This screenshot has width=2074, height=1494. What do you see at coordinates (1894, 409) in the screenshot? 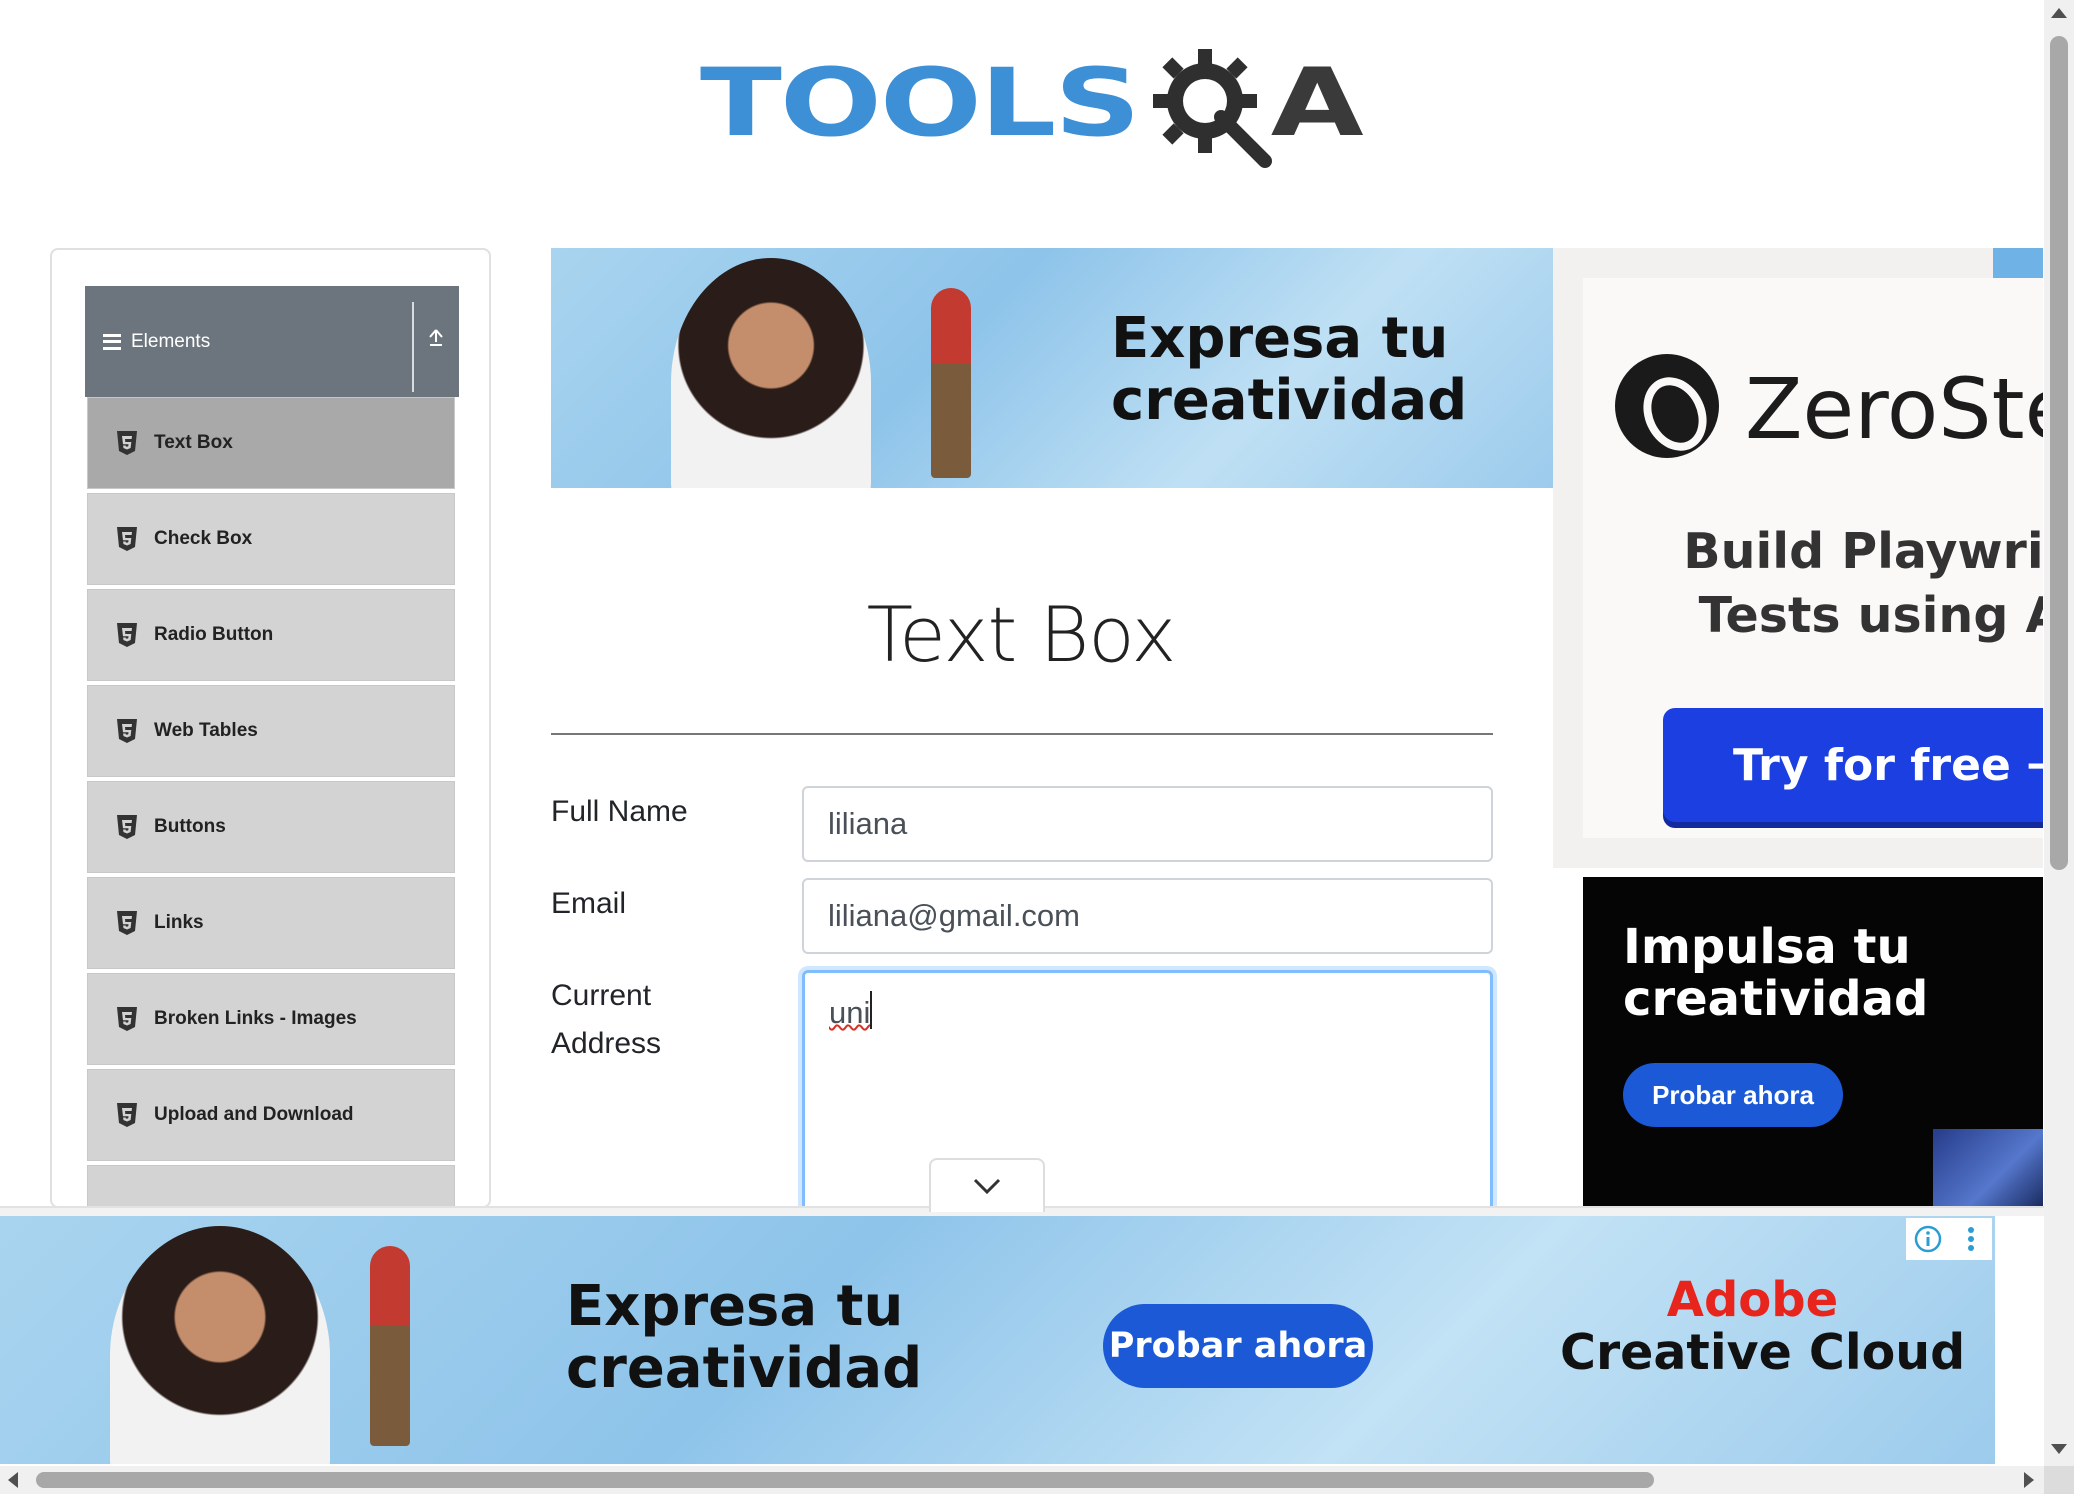
I see `zerostep-brand: ZeroSte` at bounding box center [1894, 409].